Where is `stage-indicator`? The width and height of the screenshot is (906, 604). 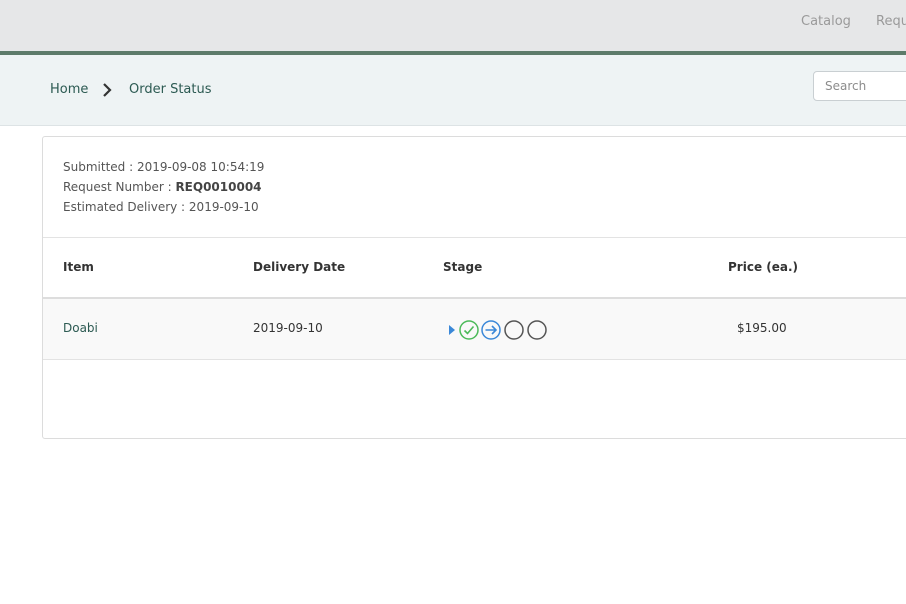
stage-indicator is located at coordinates (500, 330).